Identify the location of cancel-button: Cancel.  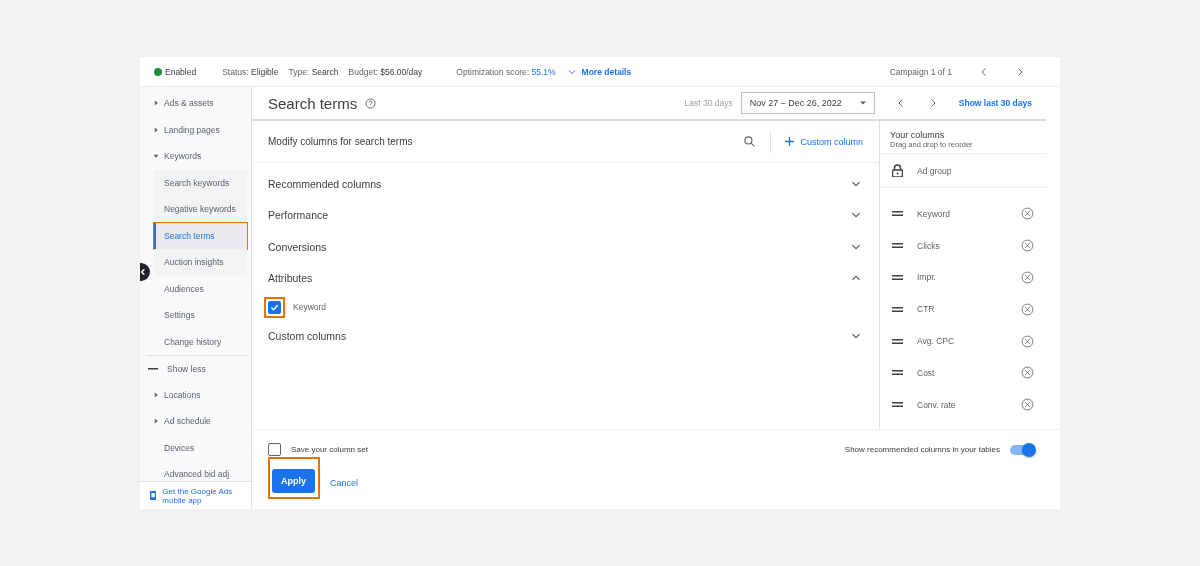
(344, 482).